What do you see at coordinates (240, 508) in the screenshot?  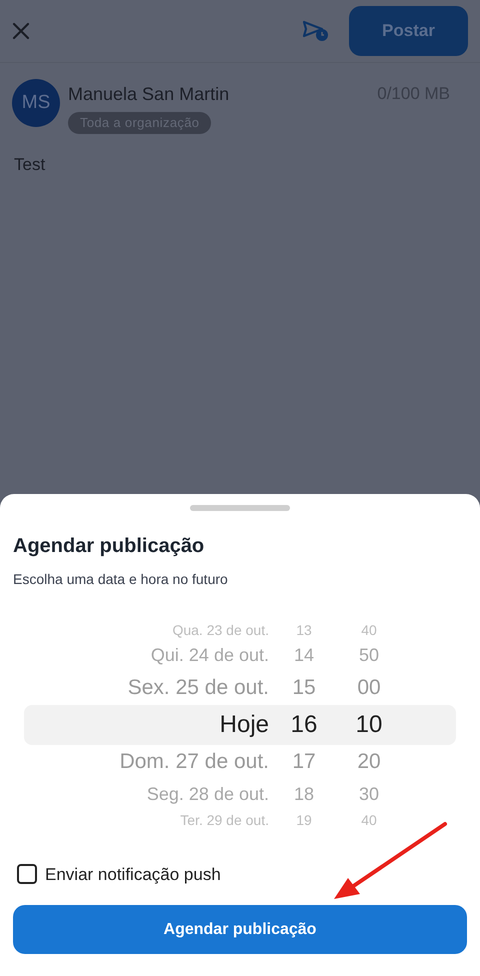 I see `drag-handle` at bounding box center [240, 508].